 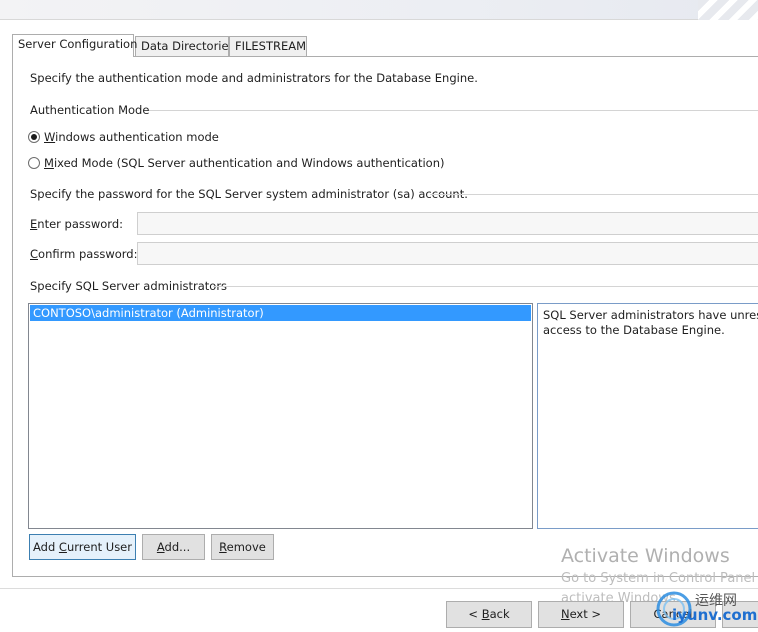 I want to click on admins-divider, so click(x=485, y=286).